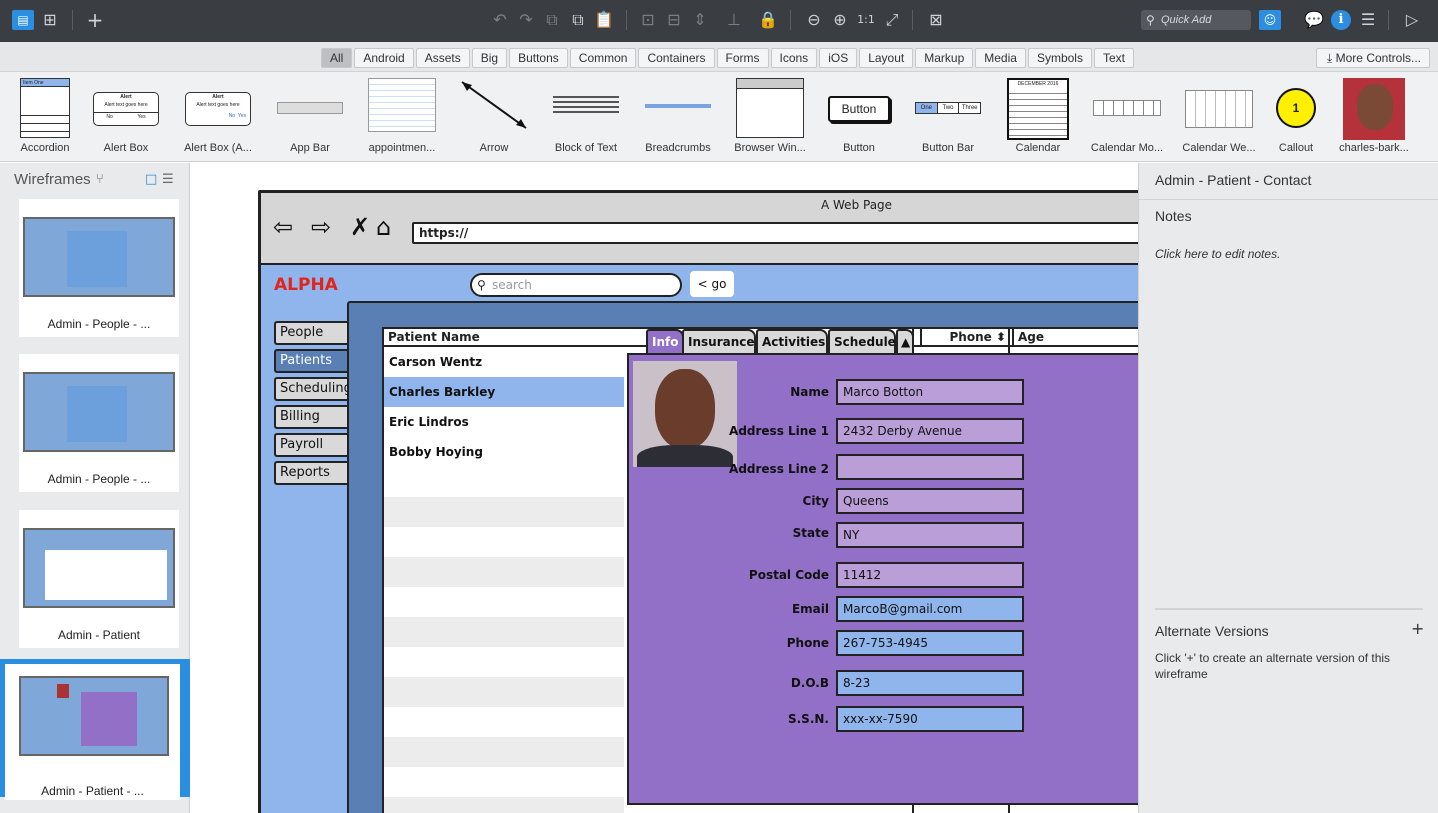  I want to click on fit-screen-icon: ⤢, so click(892, 20).